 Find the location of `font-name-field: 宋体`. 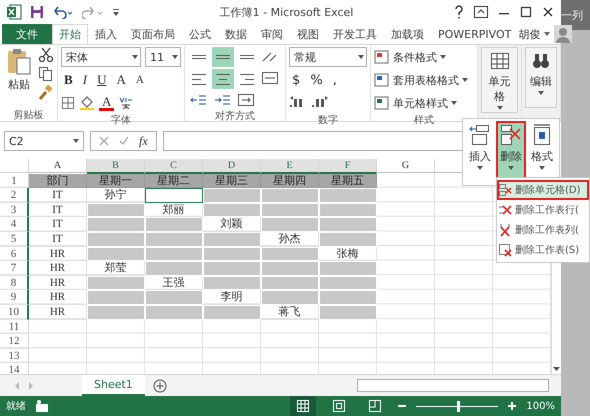

font-name-field: 宋体 is located at coordinates (101, 57).